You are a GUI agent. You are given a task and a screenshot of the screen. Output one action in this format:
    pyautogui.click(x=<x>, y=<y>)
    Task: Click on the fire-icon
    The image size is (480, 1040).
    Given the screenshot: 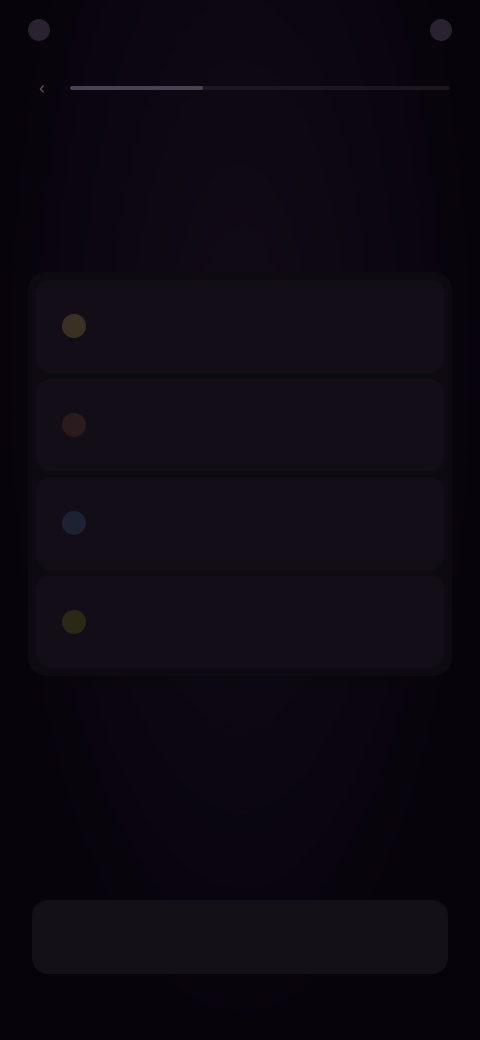 What is the action you would take?
    pyautogui.click(x=74, y=424)
    